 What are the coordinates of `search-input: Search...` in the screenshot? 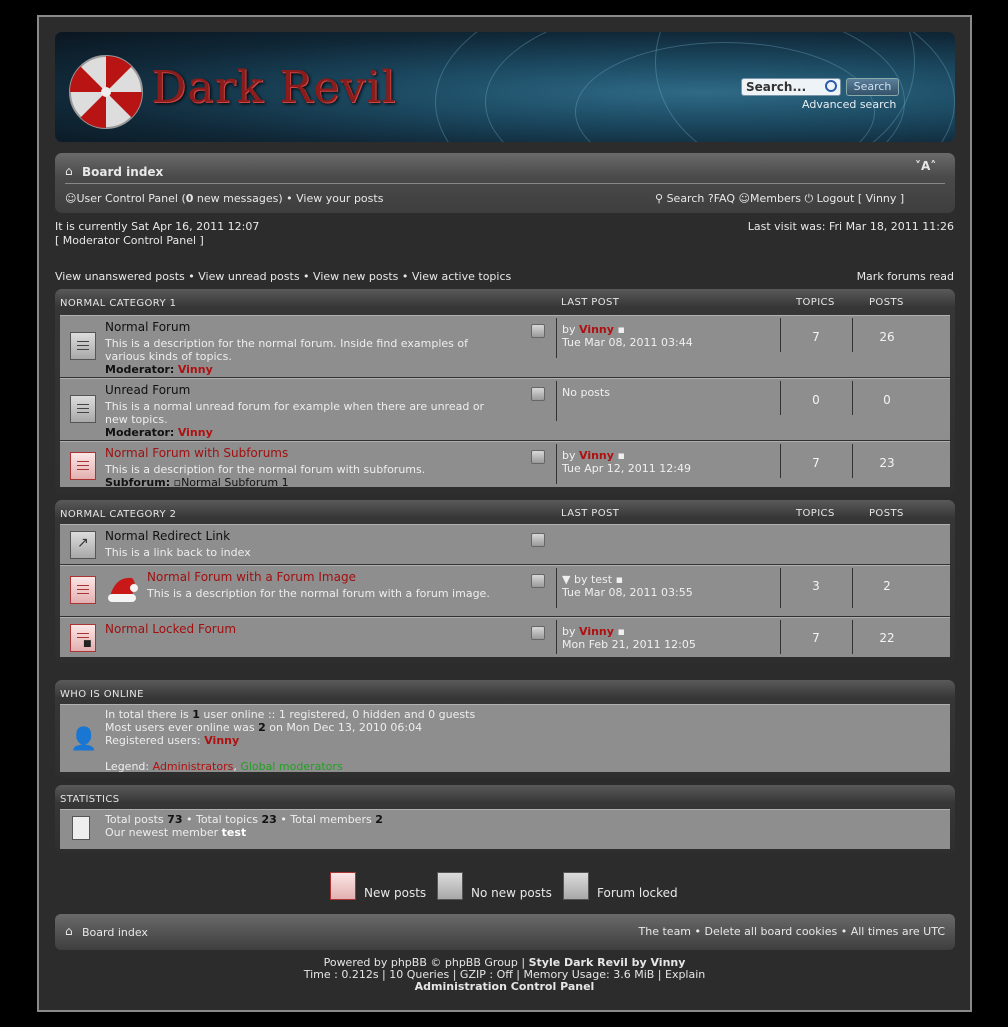 It's located at (791, 87).